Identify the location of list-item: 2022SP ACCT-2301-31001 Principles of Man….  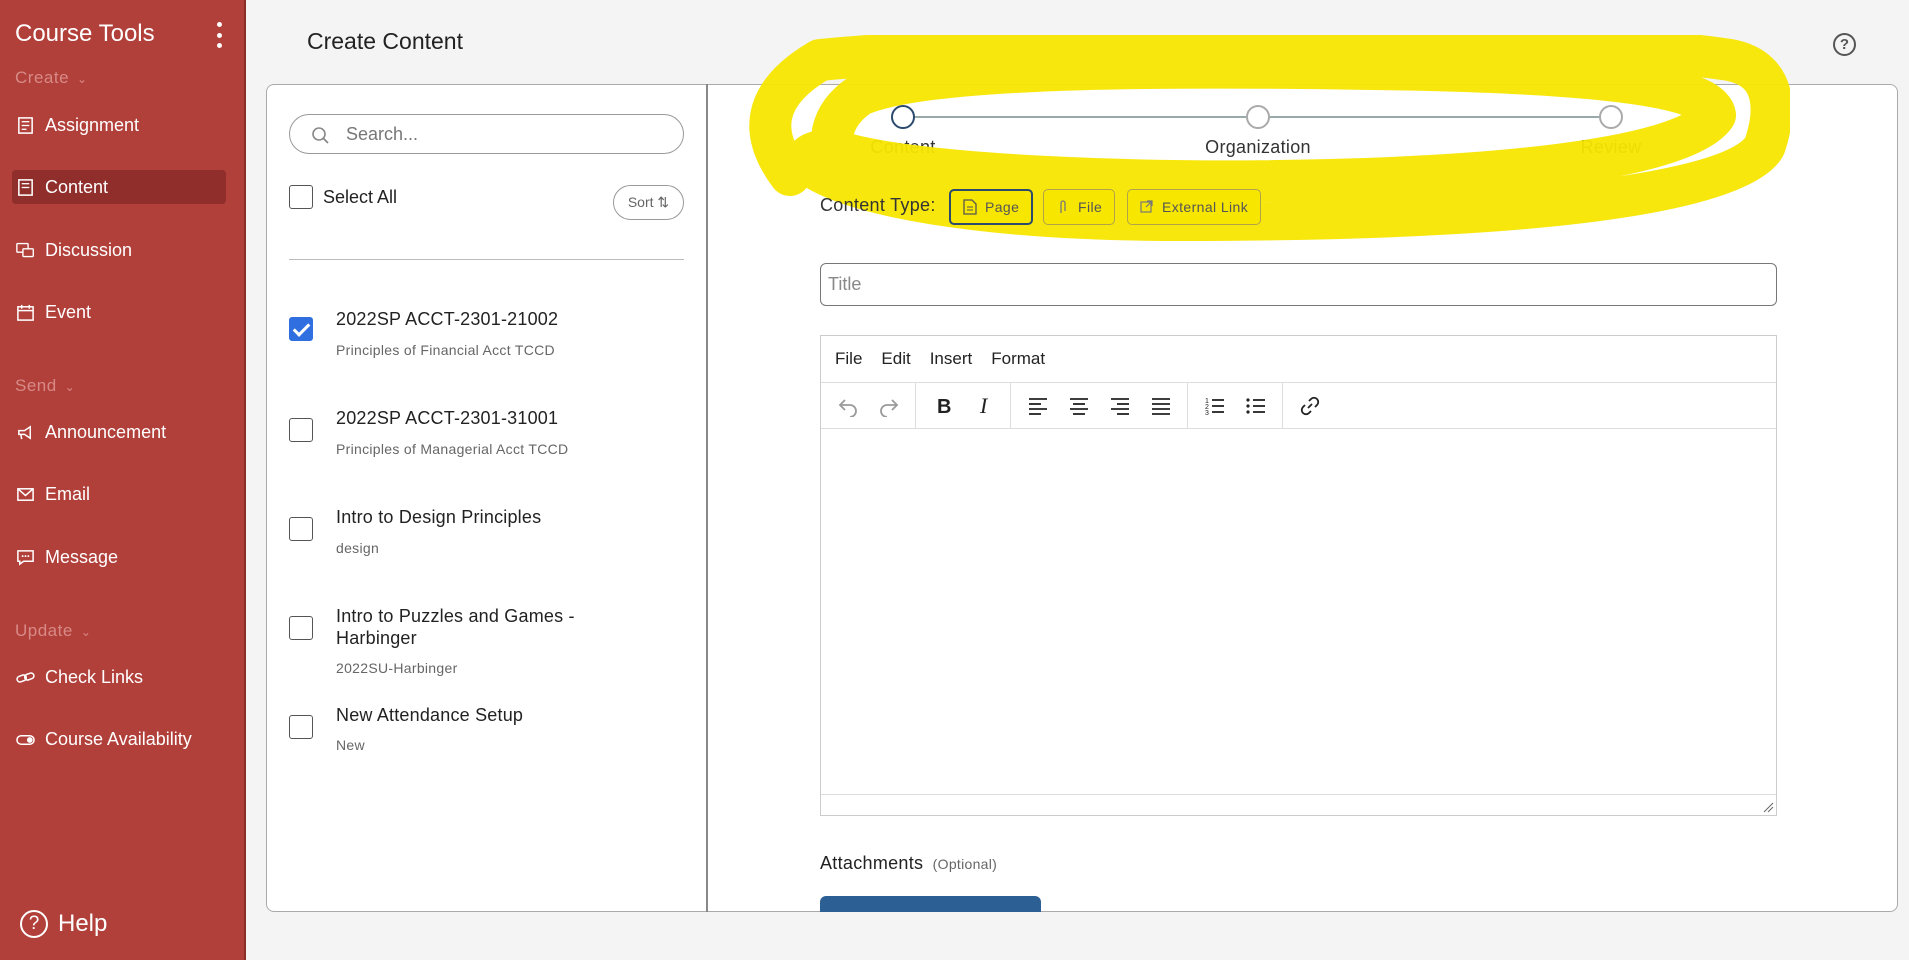
(489, 437).